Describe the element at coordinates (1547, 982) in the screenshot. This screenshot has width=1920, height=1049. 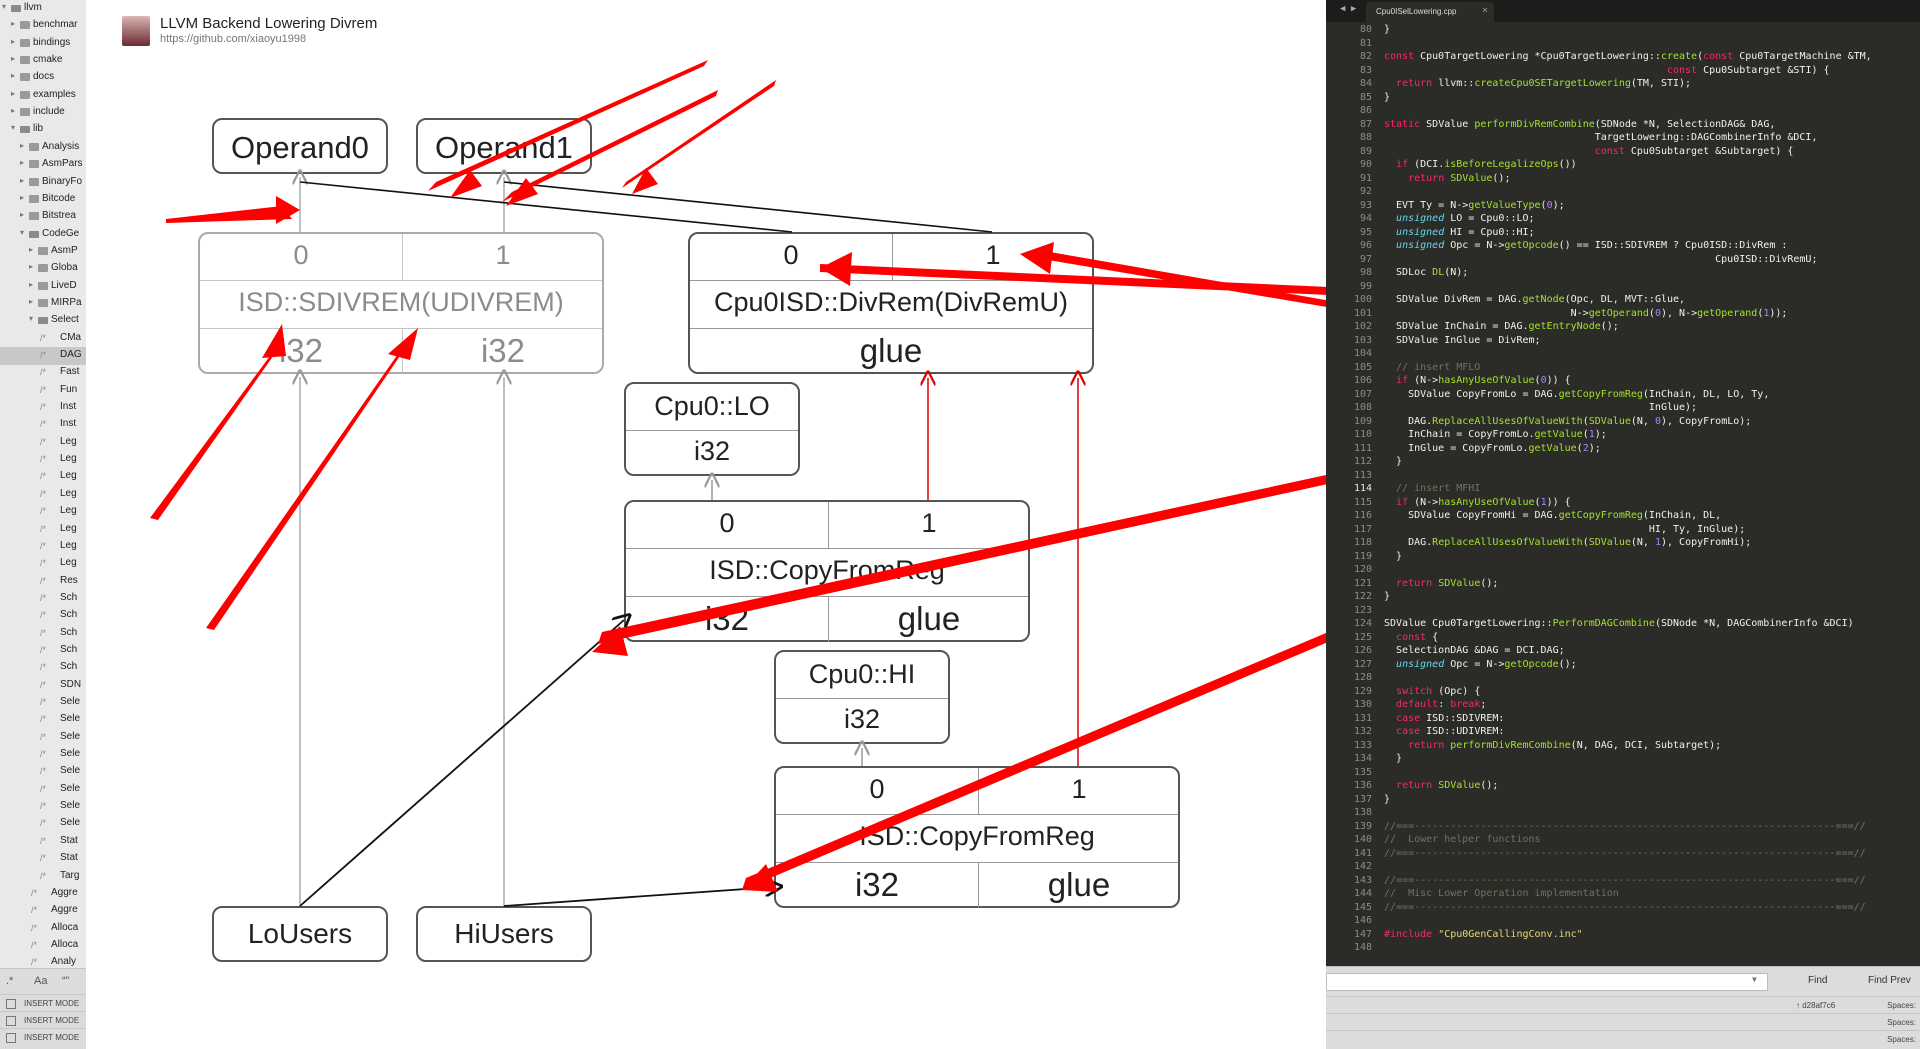
I see `find-input` at that location.